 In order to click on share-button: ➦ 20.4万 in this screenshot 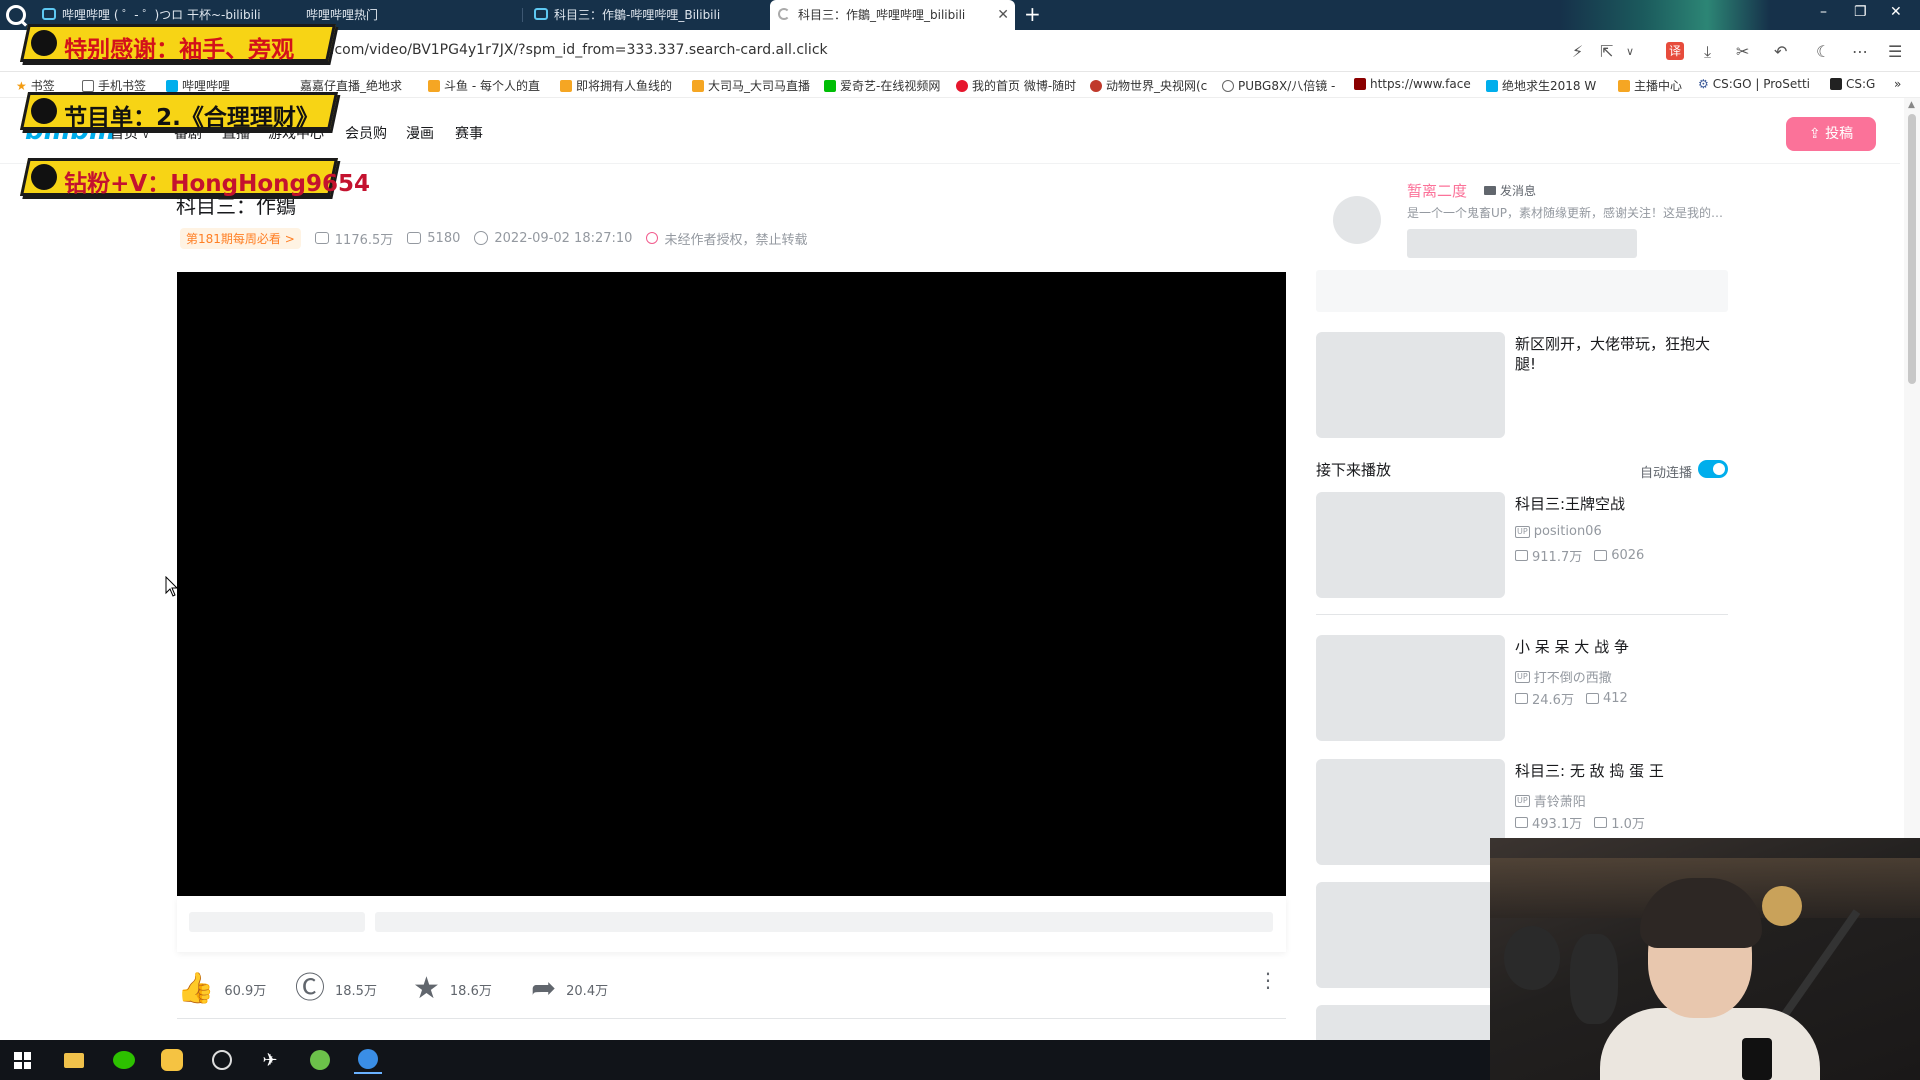, I will do `click(569, 989)`.